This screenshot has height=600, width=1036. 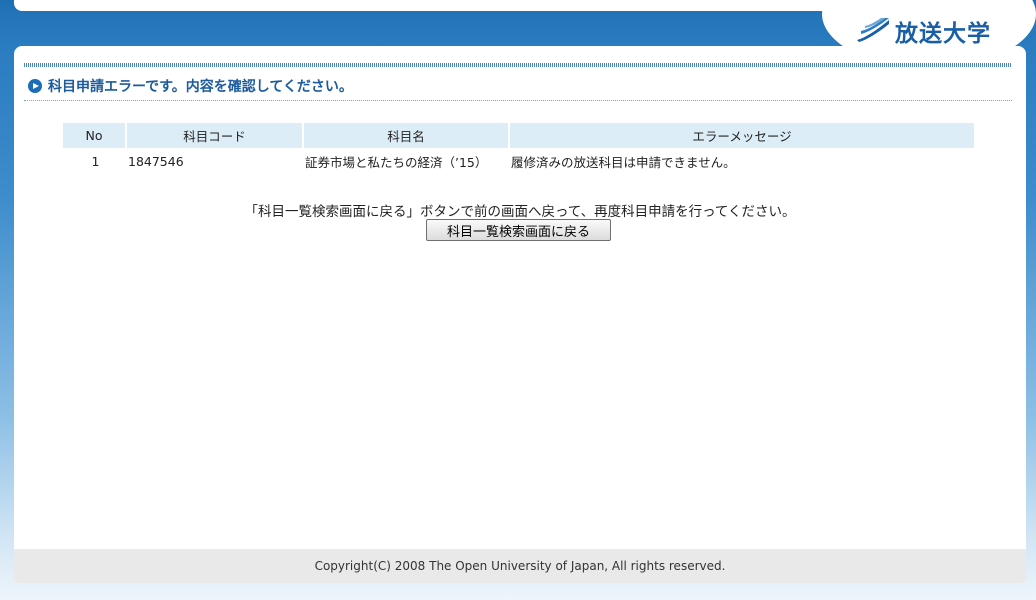 What do you see at coordinates (95, 161) in the screenshot?
I see `row-no: 1` at bounding box center [95, 161].